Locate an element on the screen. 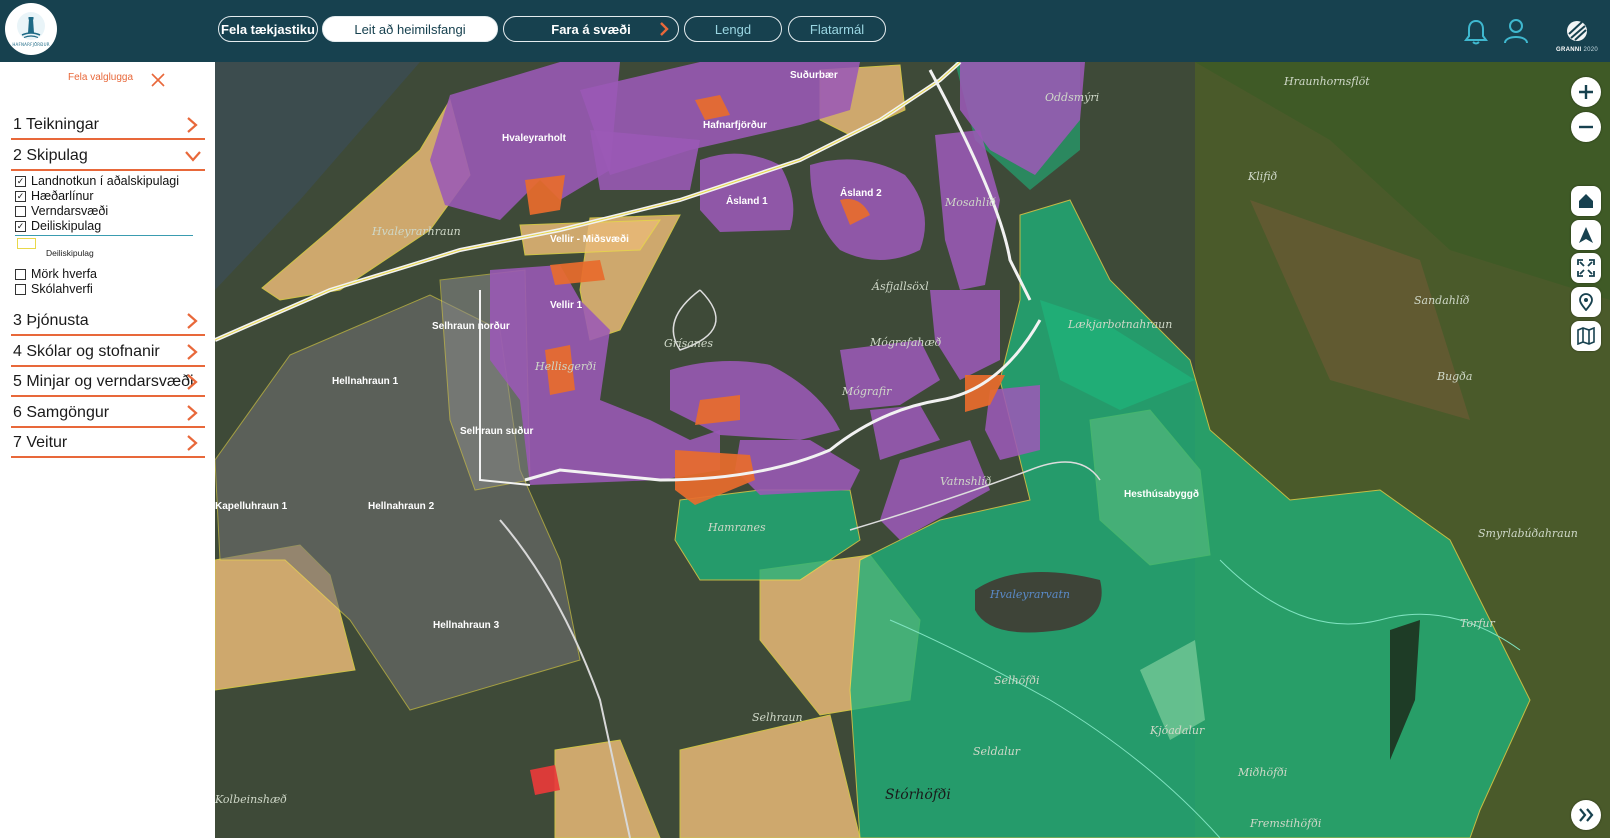 The image size is (1610, 838). place-name: Grísanes is located at coordinates (688, 343).